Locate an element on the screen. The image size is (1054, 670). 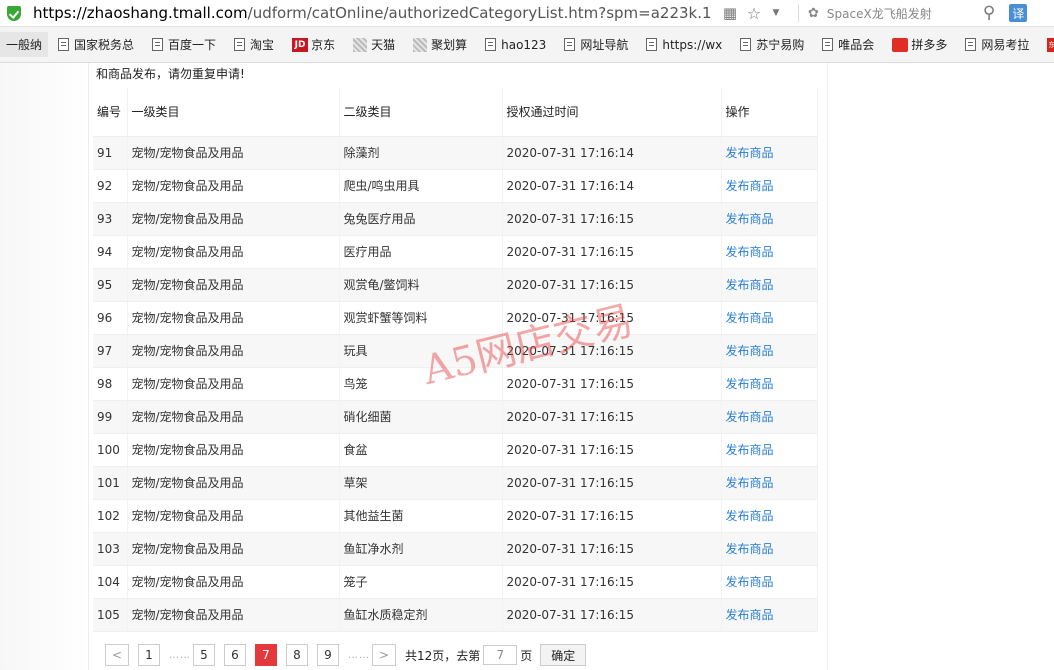
column-header-auth-time: 授权通过时间 is located at coordinates (612, 112).